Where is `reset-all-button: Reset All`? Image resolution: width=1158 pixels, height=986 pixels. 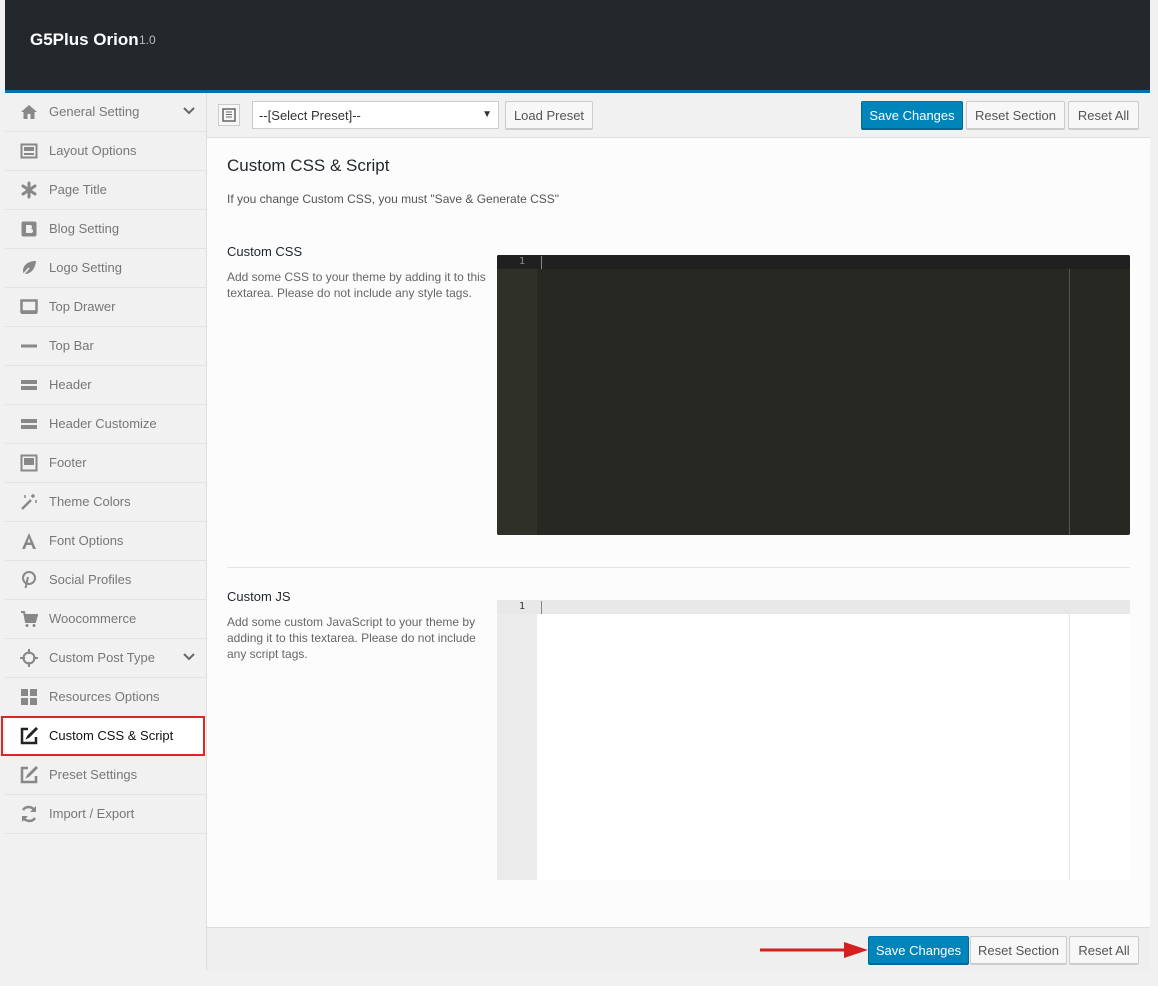 reset-all-button: Reset All is located at coordinates (1103, 115).